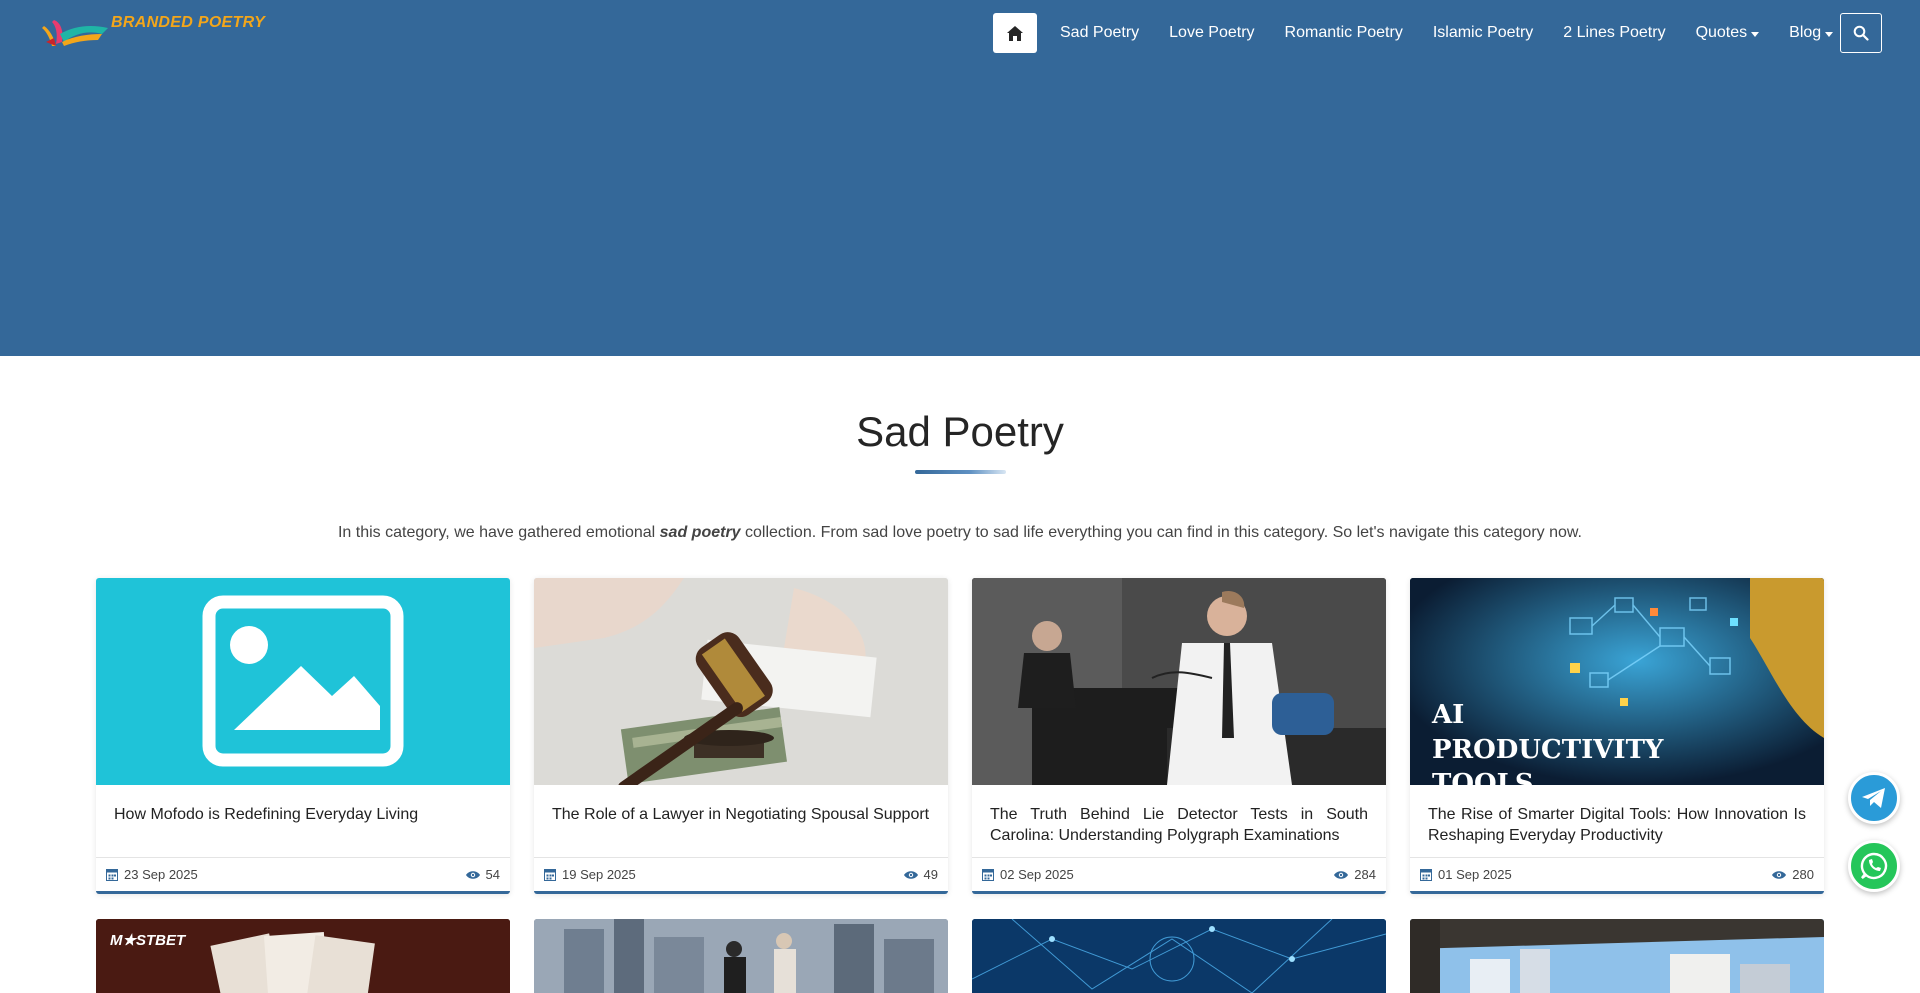 The height and width of the screenshot is (993, 1920). I want to click on whatsapp-button, so click(1874, 866).